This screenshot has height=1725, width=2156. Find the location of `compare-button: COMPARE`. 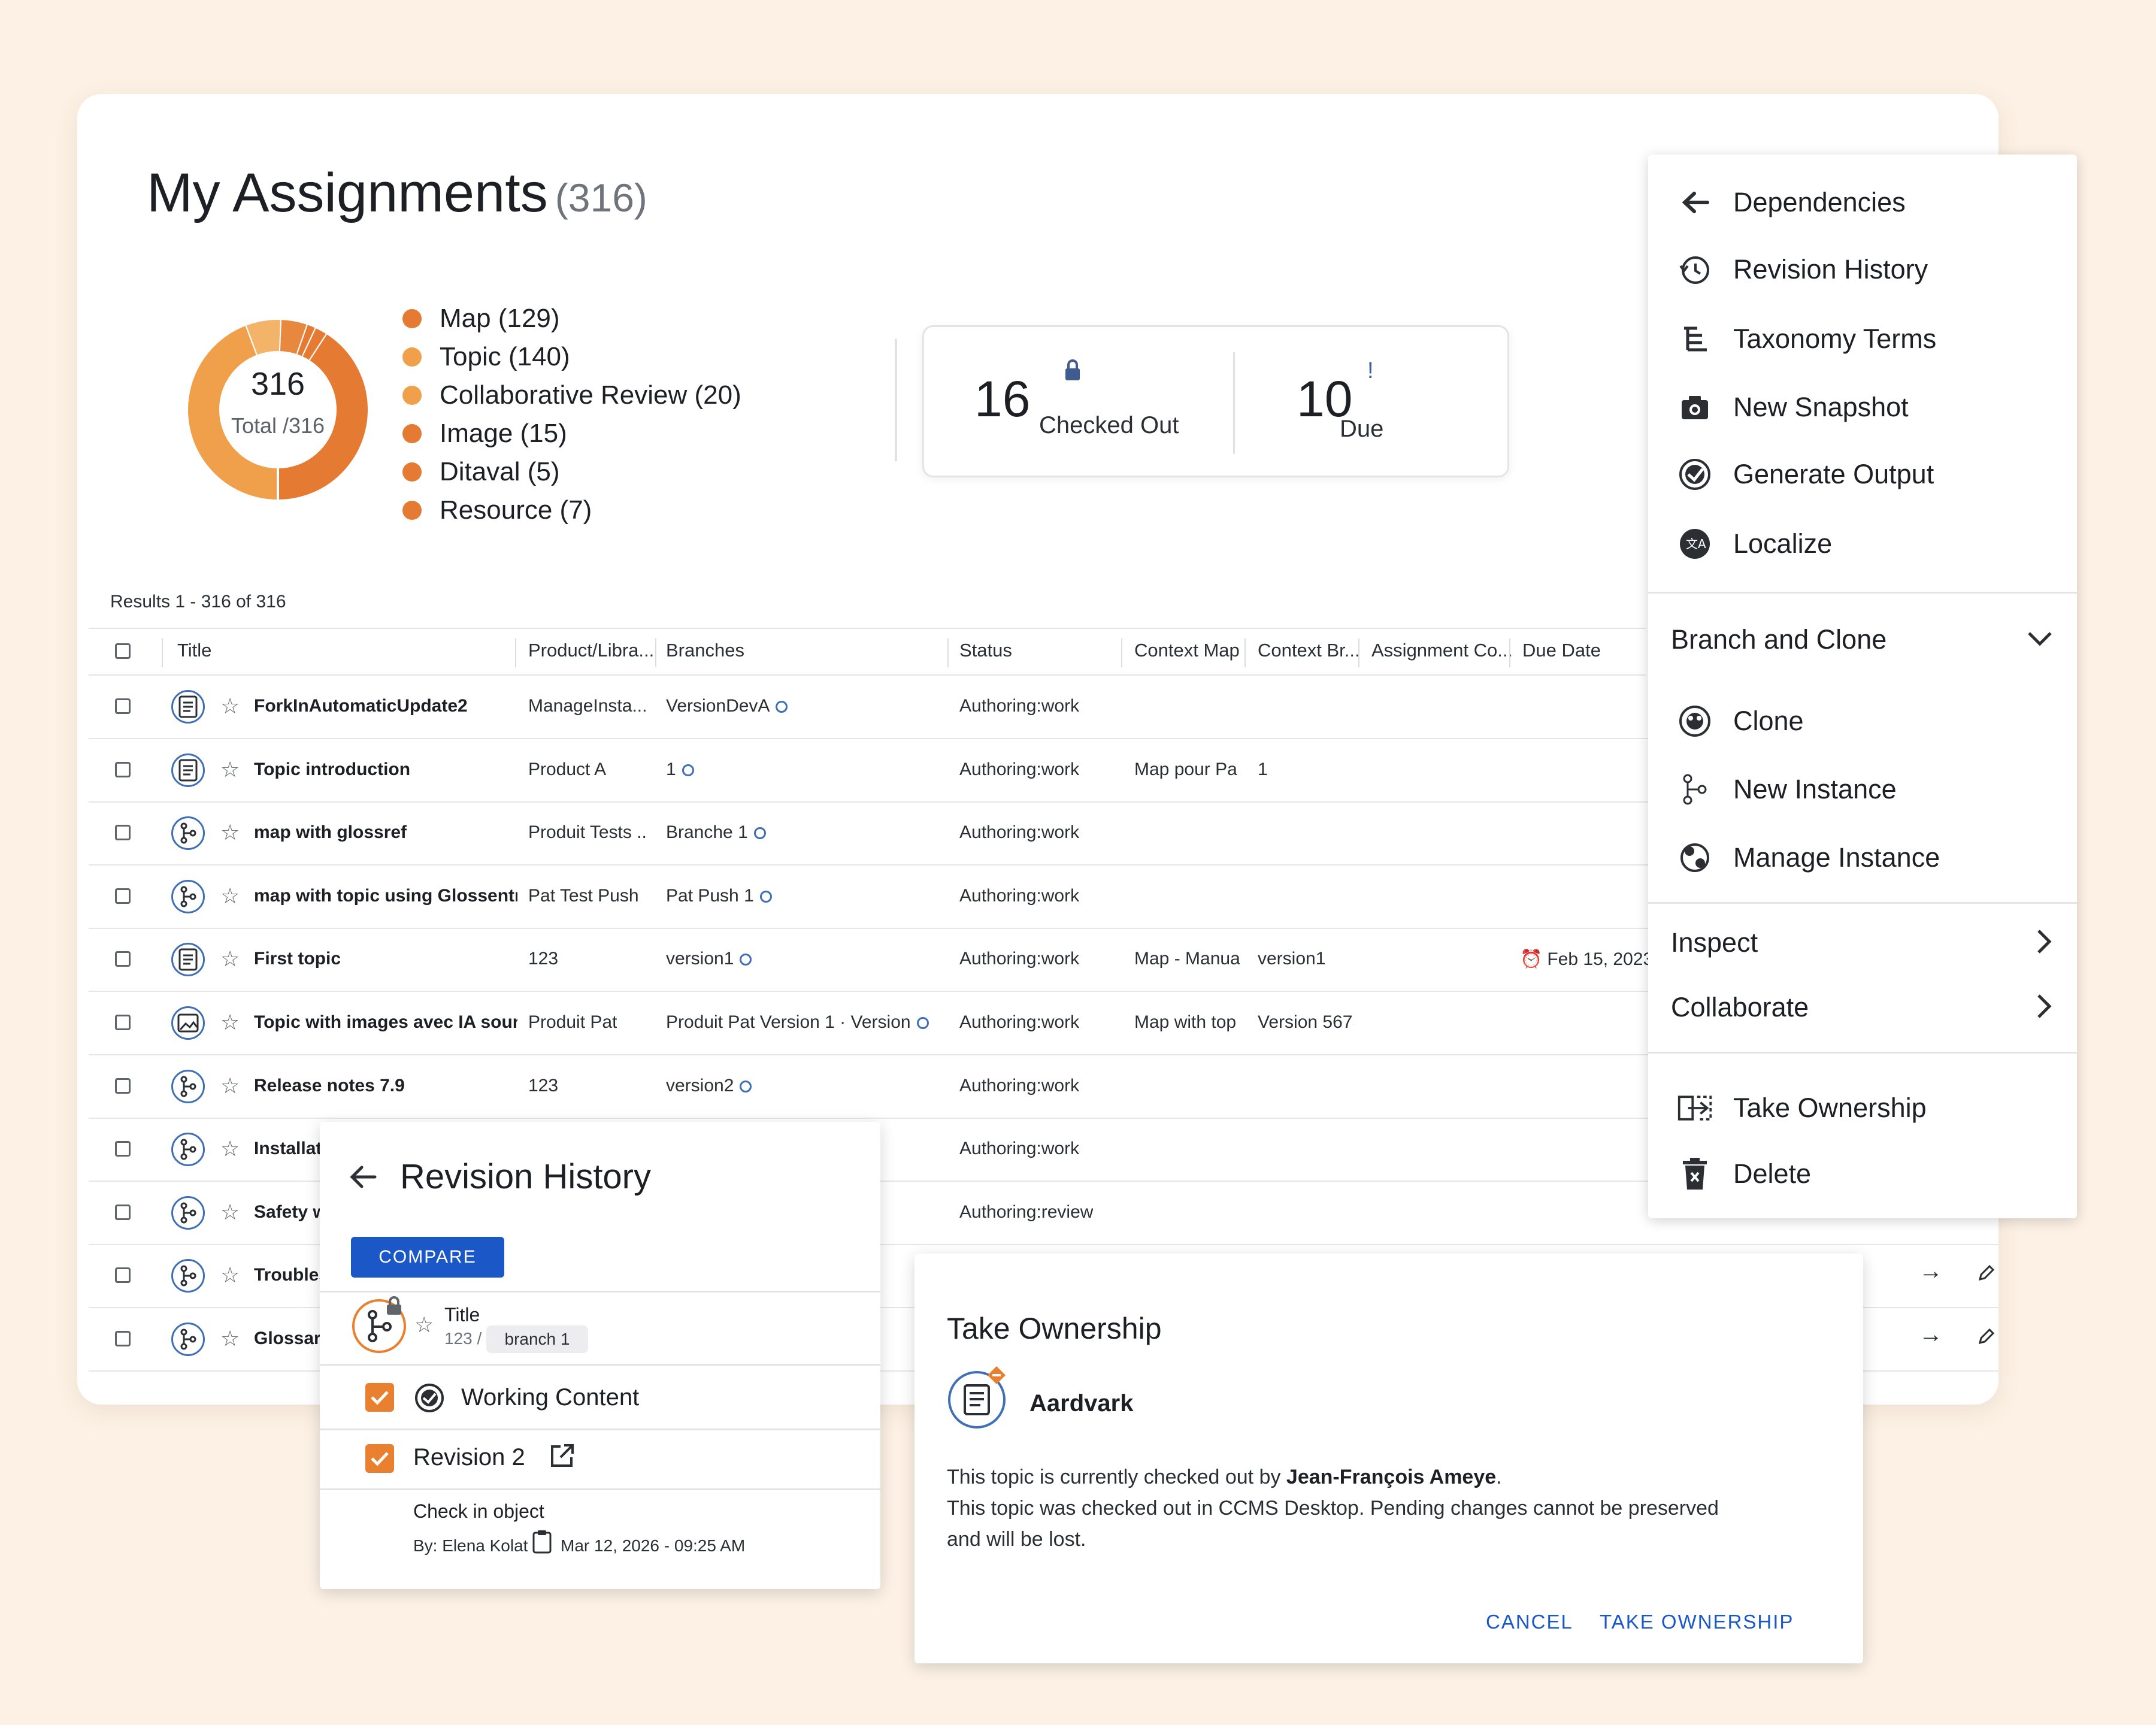

compare-button: COMPARE is located at coordinates (427, 1257).